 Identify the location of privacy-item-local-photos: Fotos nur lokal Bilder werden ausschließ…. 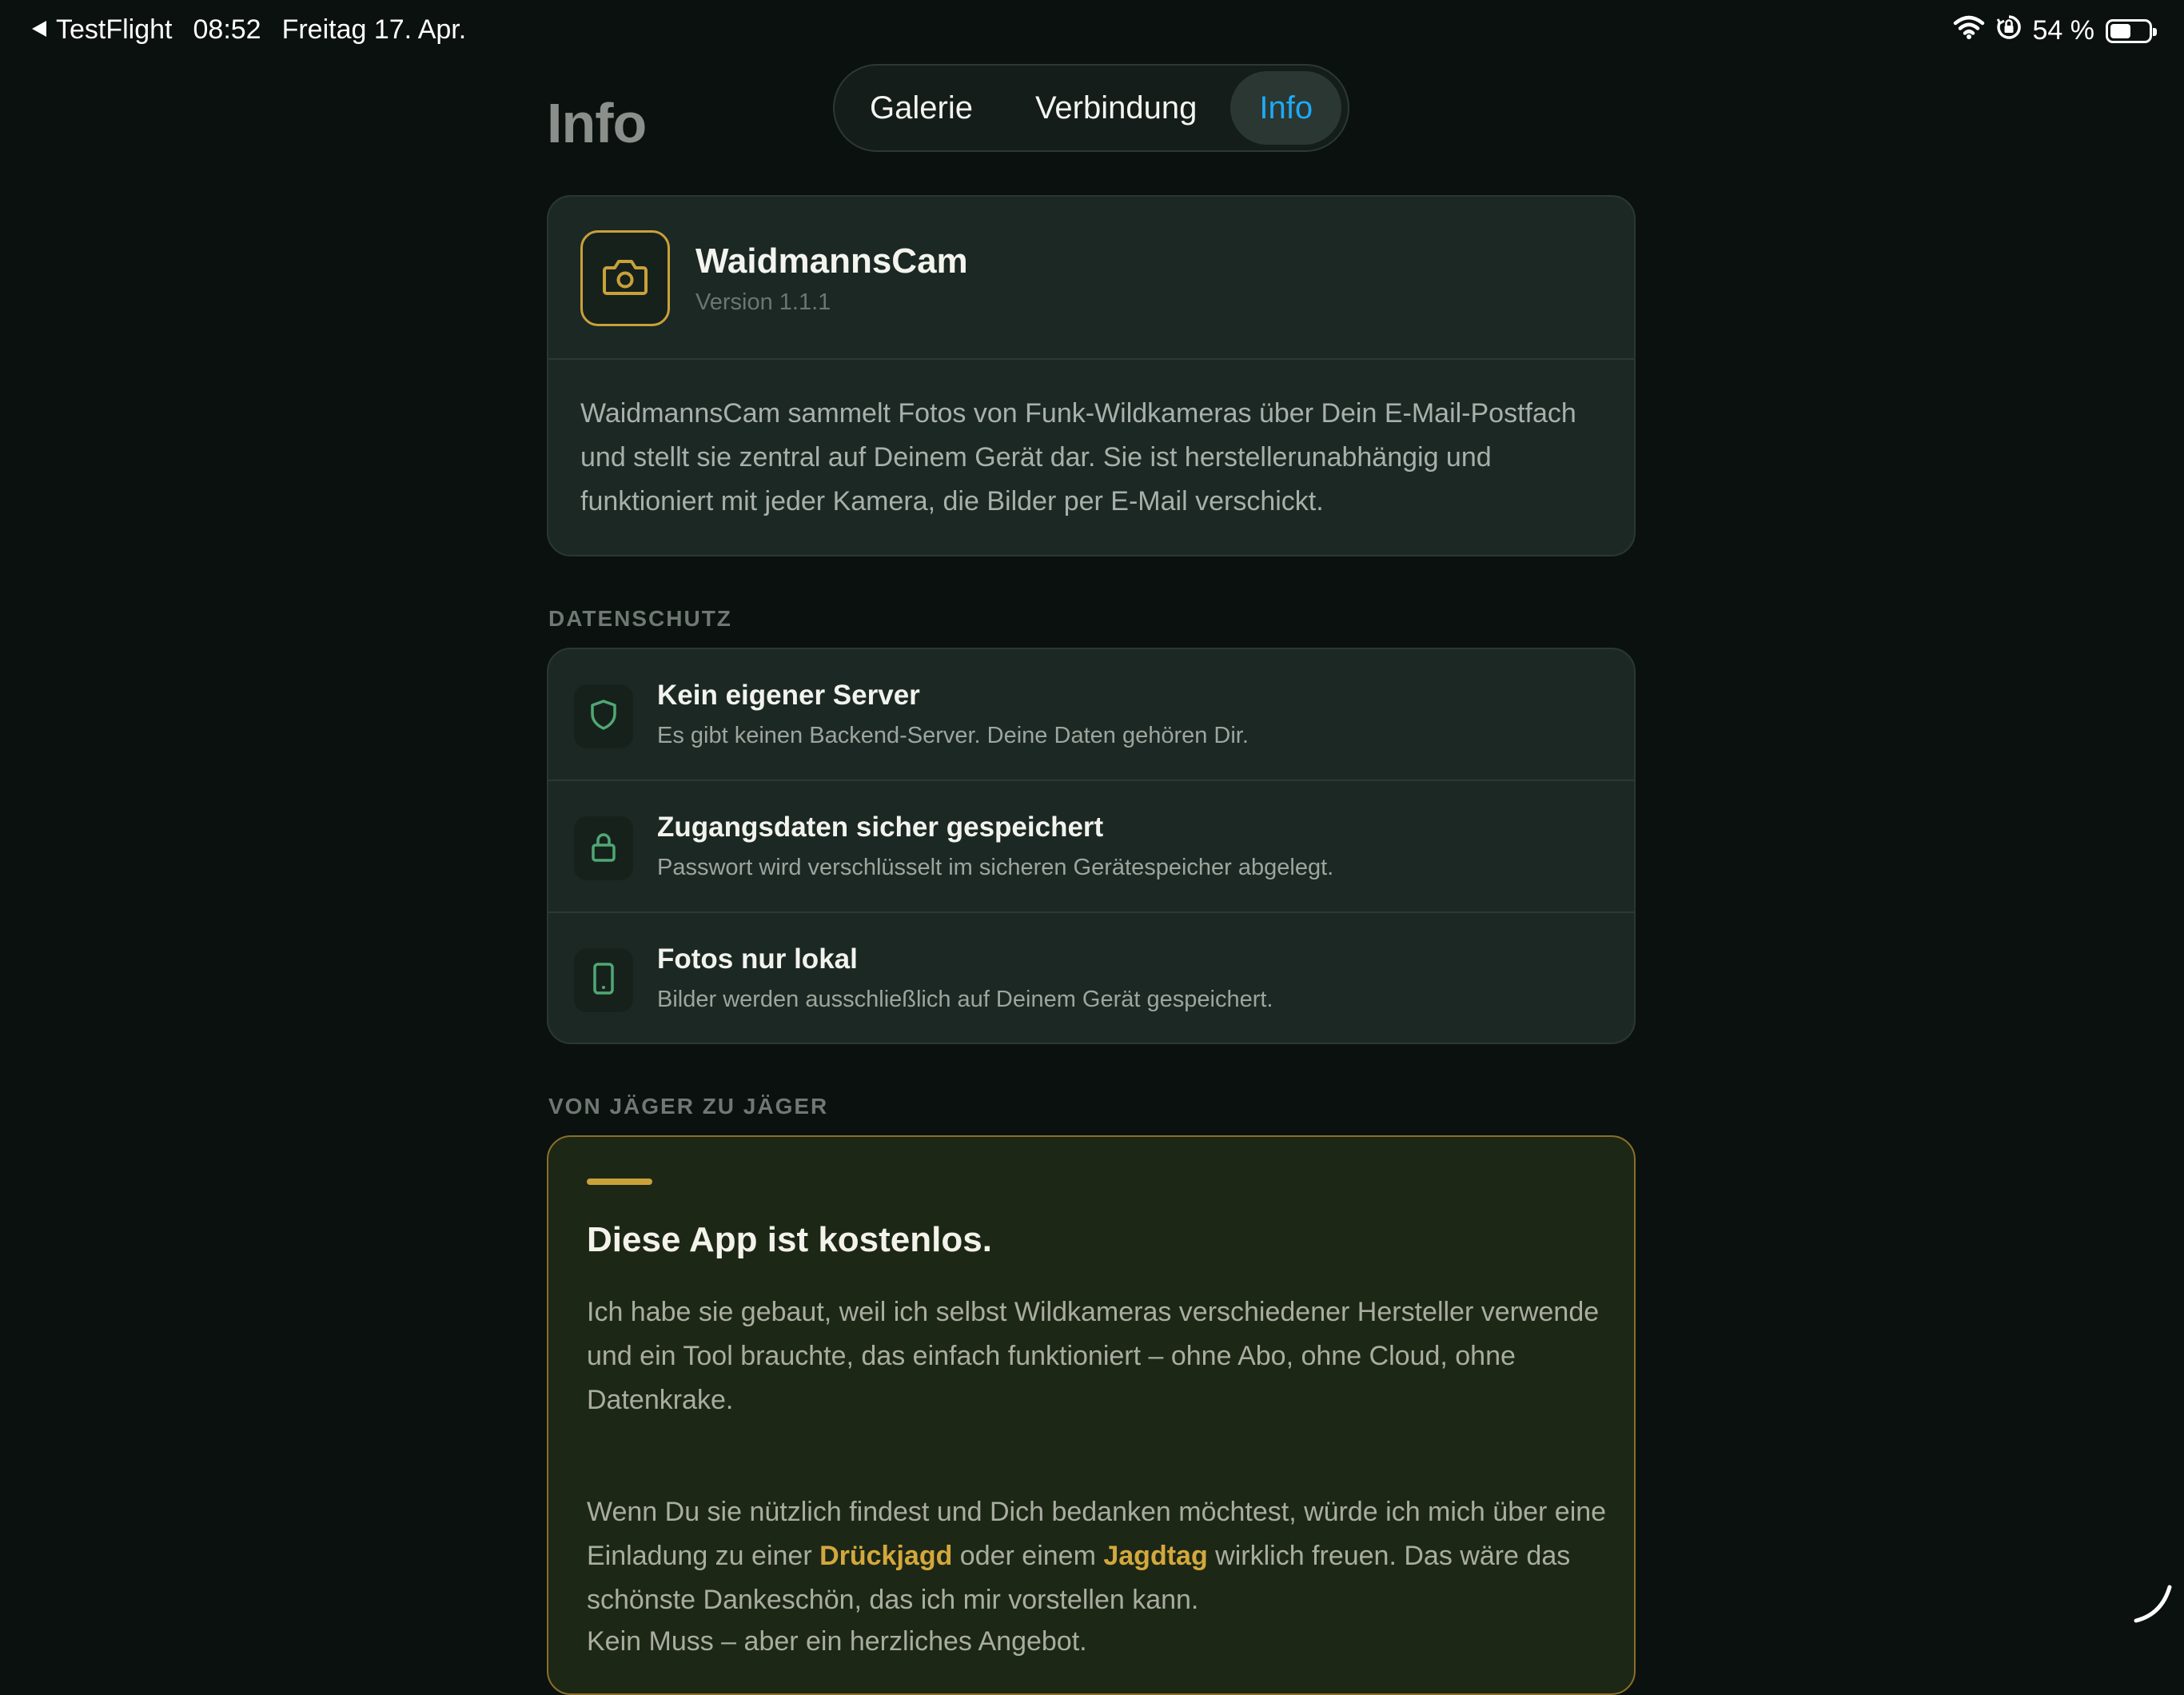
(1091, 978).